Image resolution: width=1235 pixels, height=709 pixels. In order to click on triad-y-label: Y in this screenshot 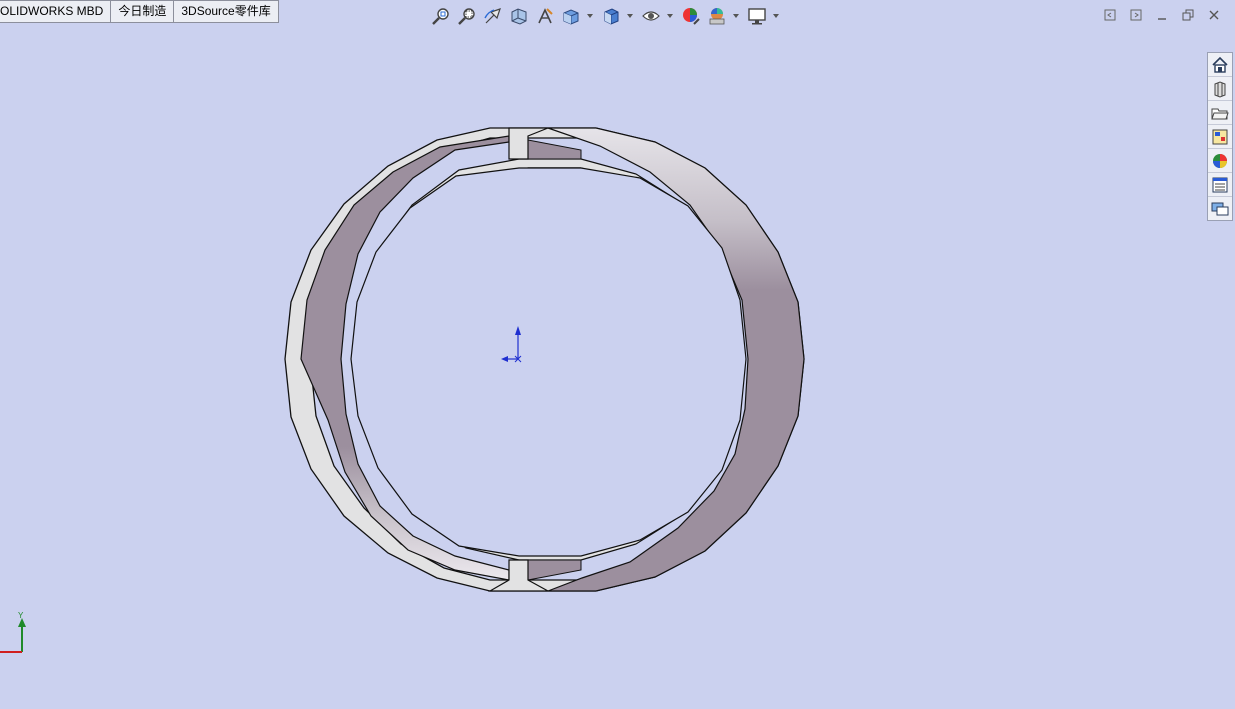, I will do `click(21, 615)`.